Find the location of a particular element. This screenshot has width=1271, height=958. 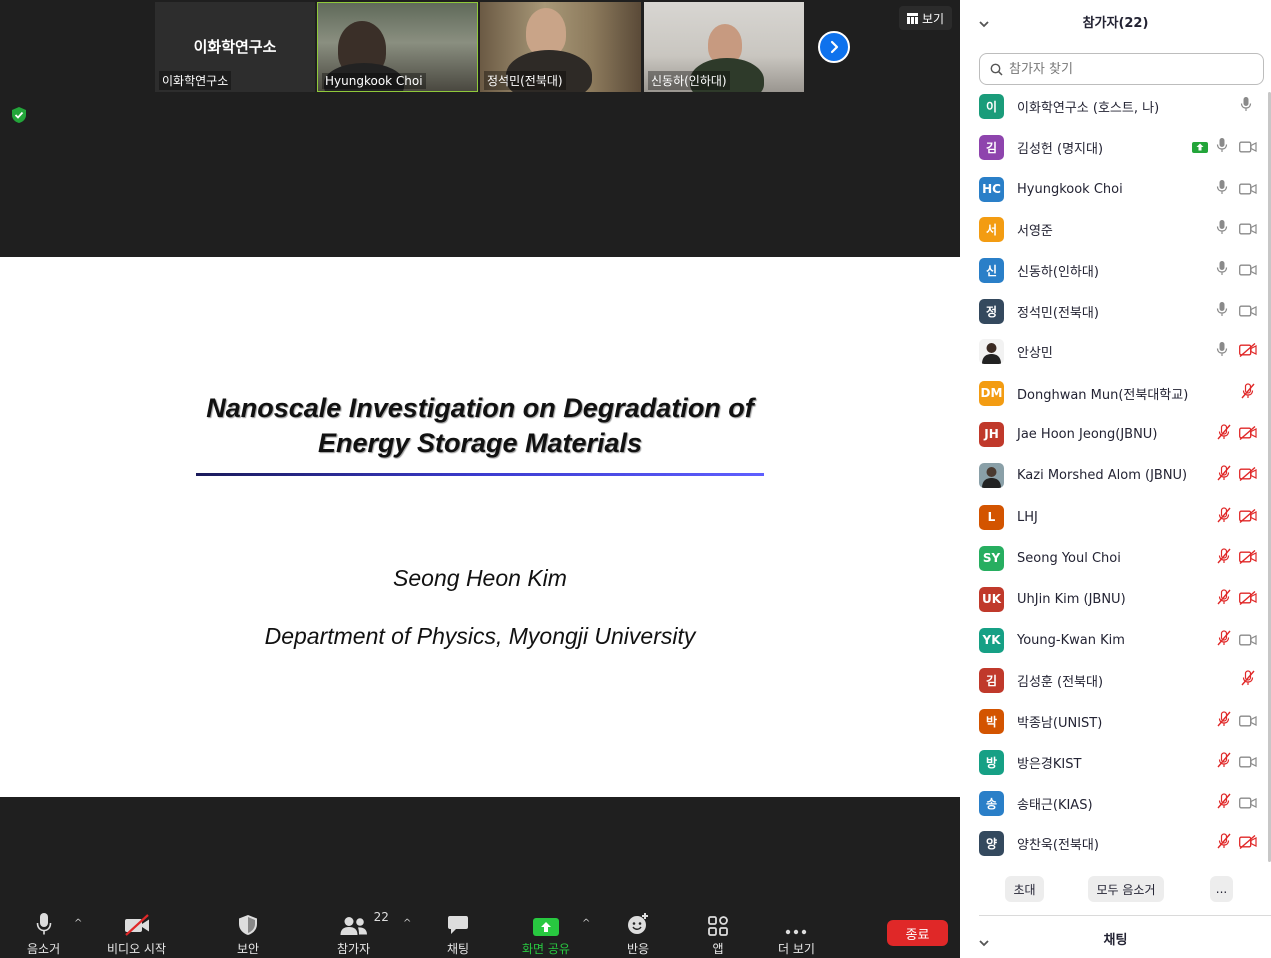

reactions-button: 반응 is located at coordinates (638, 934).